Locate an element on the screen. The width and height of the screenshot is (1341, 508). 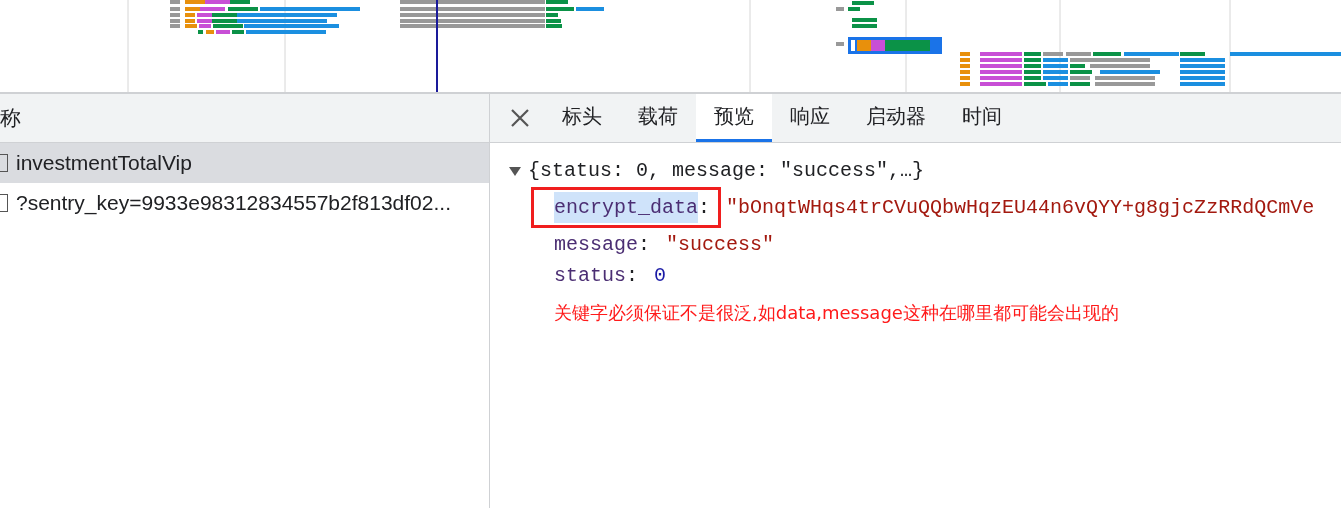
annotation-note: 关键字必须保证不是很泛,如data,message这种在哪里都可能会出现的 is located at coordinates (836, 313).